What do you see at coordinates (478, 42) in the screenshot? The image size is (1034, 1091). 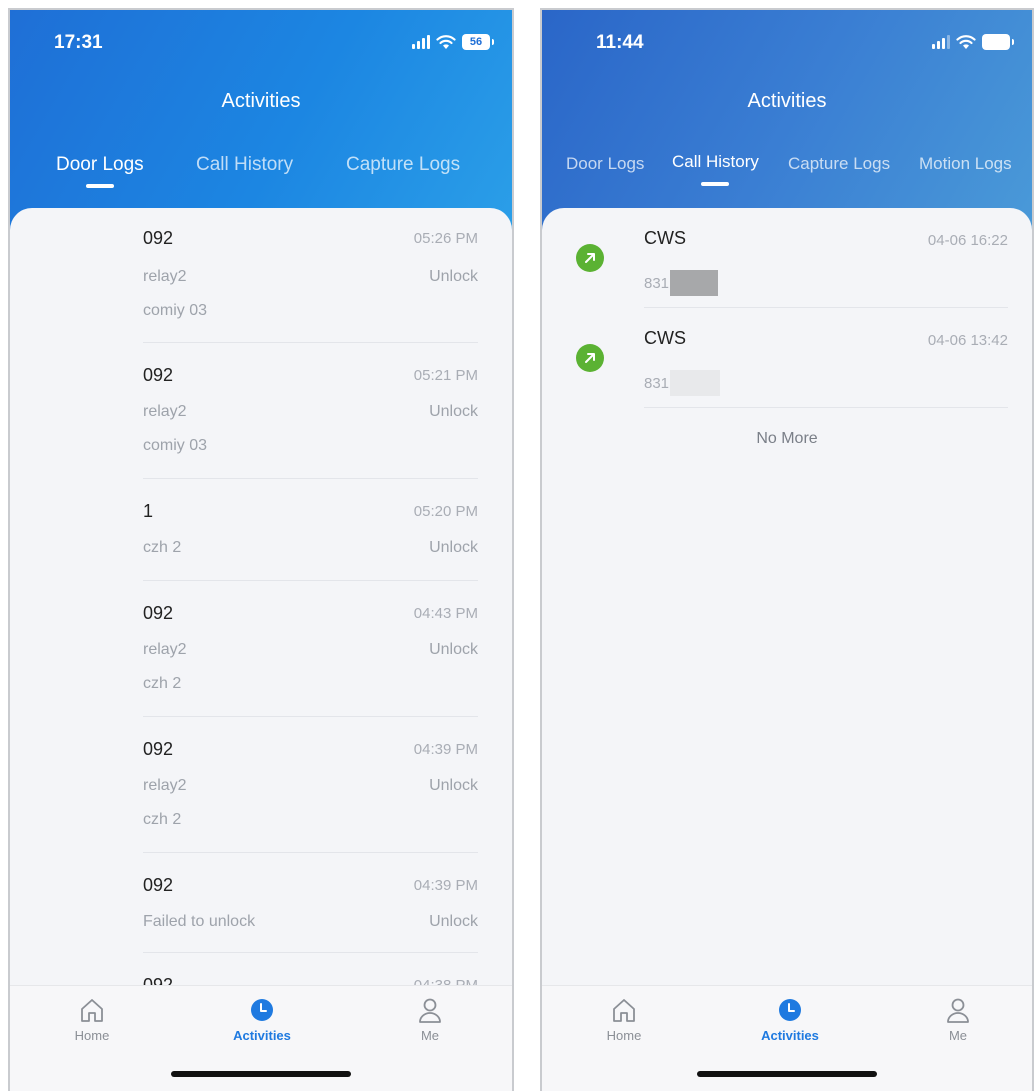 I see `battery-icon: 56` at bounding box center [478, 42].